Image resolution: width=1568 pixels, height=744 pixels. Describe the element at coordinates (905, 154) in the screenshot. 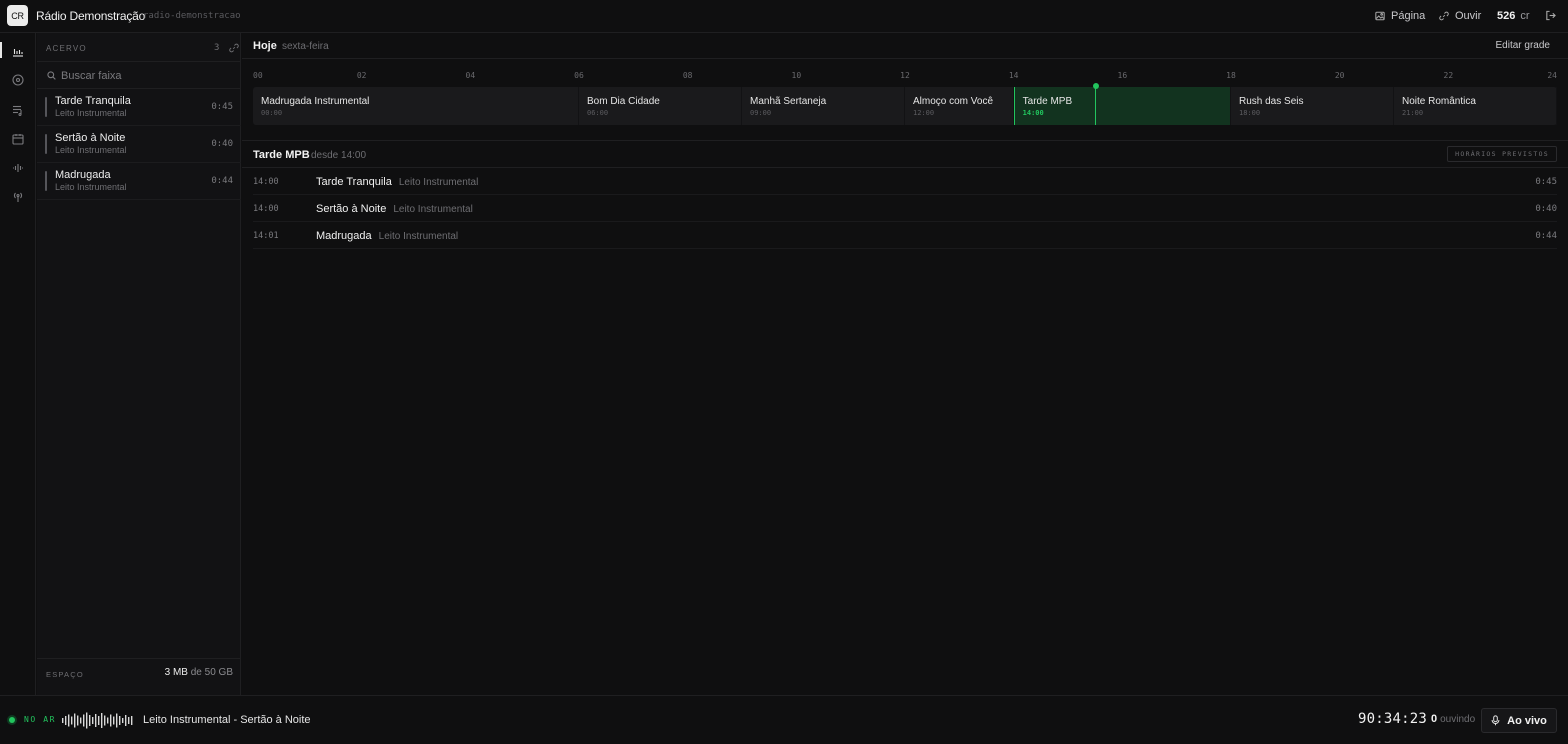

I see `current-program-header: Tarde MPB desde 14:00 HORÁRIOS PREVISTOS` at that location.